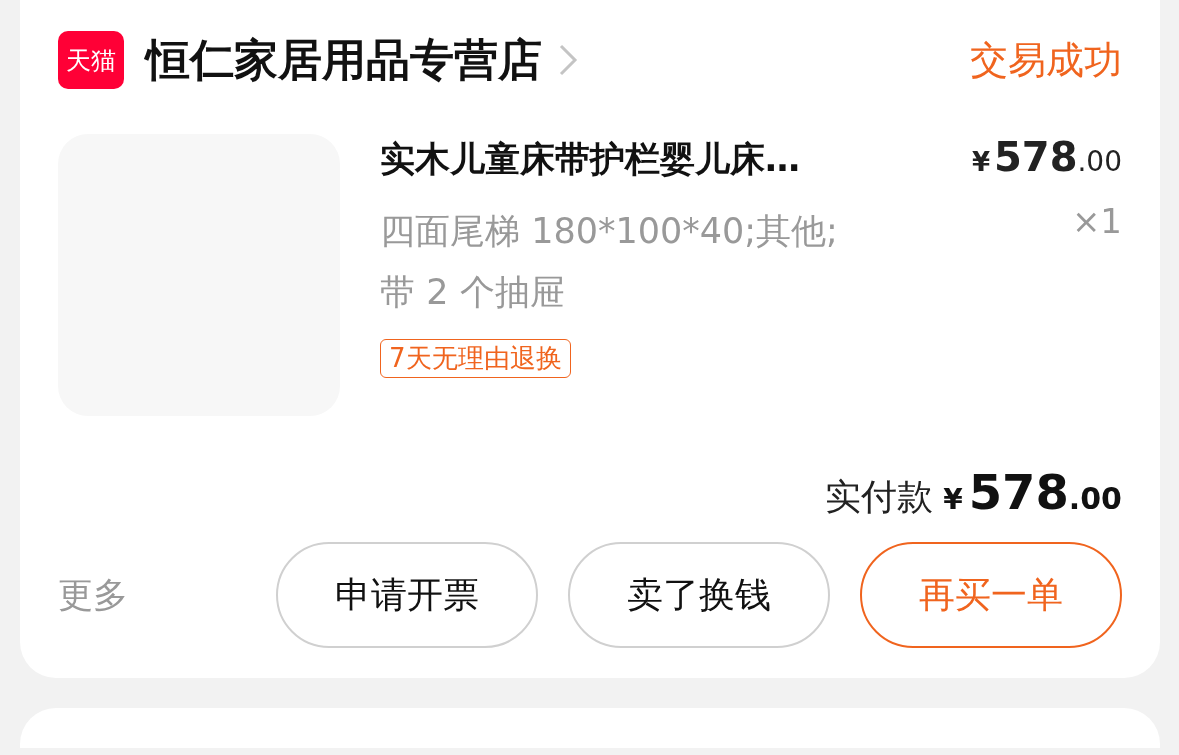 The height and width of the screenshot is (755, 1179). I want to click on order-status: 交易成功, so click(1046, 60).